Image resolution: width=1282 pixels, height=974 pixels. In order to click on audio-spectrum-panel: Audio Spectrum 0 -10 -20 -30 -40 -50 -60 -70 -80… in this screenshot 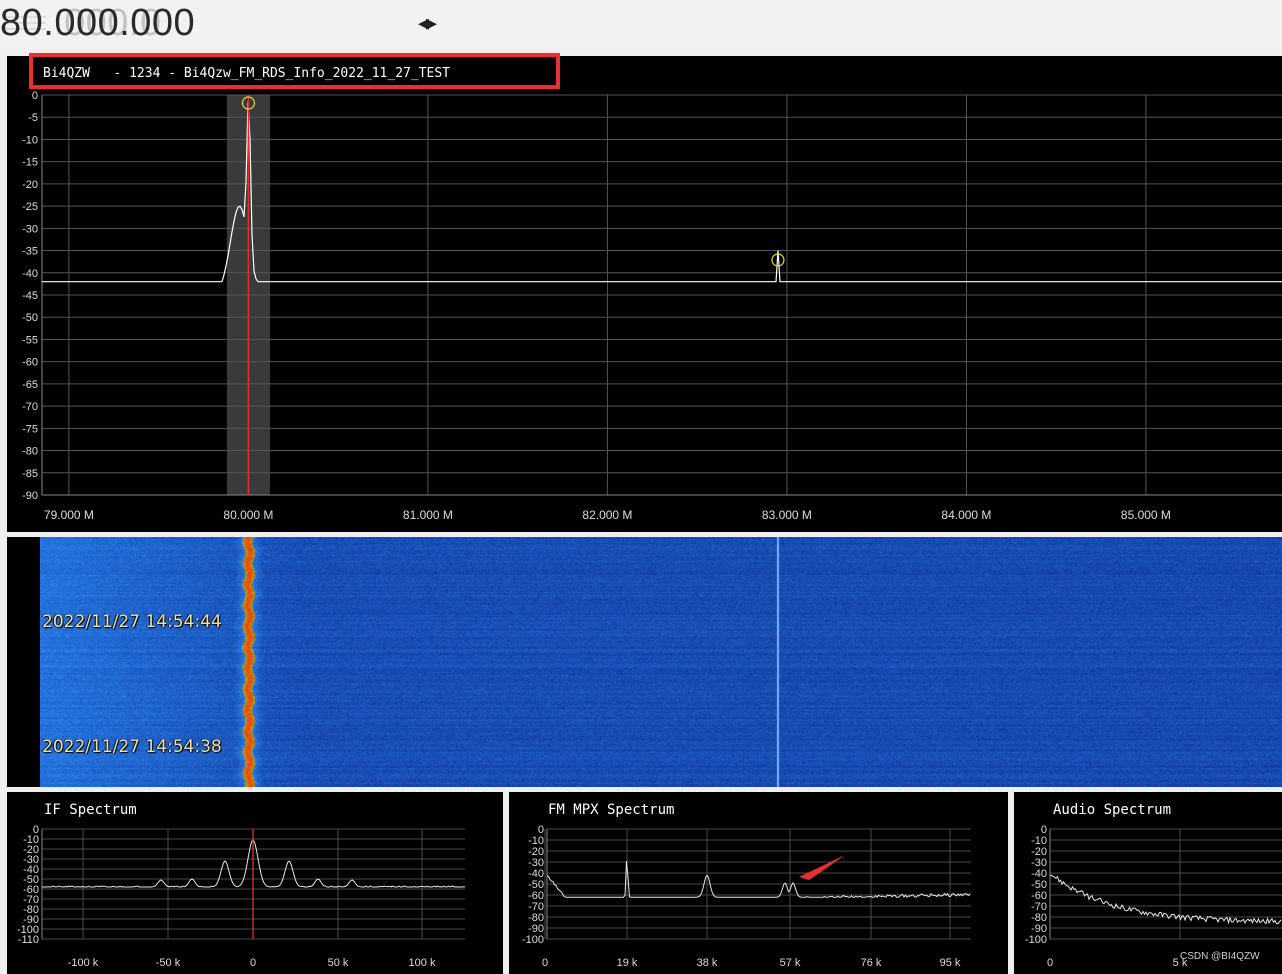, I will do `click(1148, 883)`.